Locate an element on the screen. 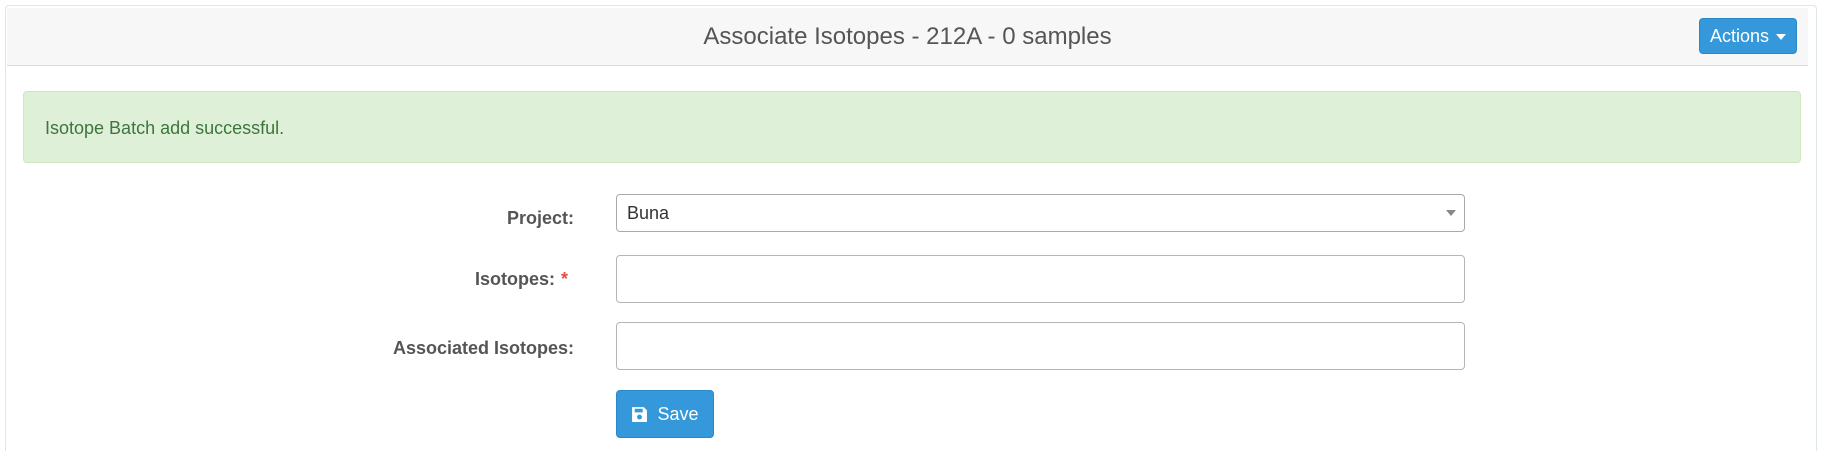  actions-dropdown-button: Actions is located at coordinates (1748, 36).